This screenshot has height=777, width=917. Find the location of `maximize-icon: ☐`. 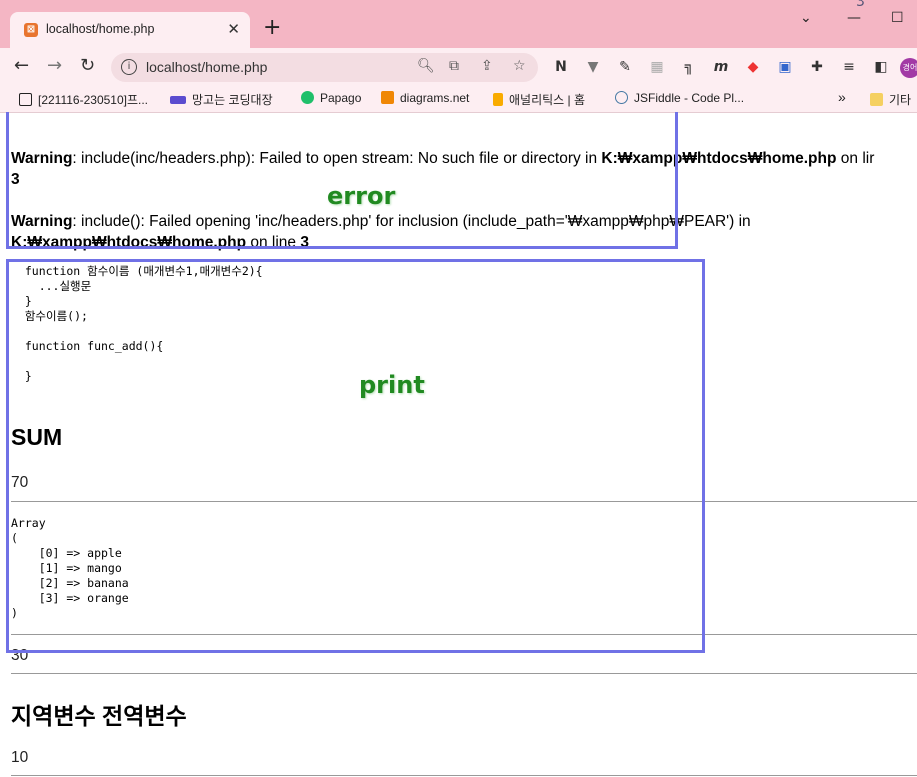

maximize-icon: ☐ is located at coordinates (897, 18).